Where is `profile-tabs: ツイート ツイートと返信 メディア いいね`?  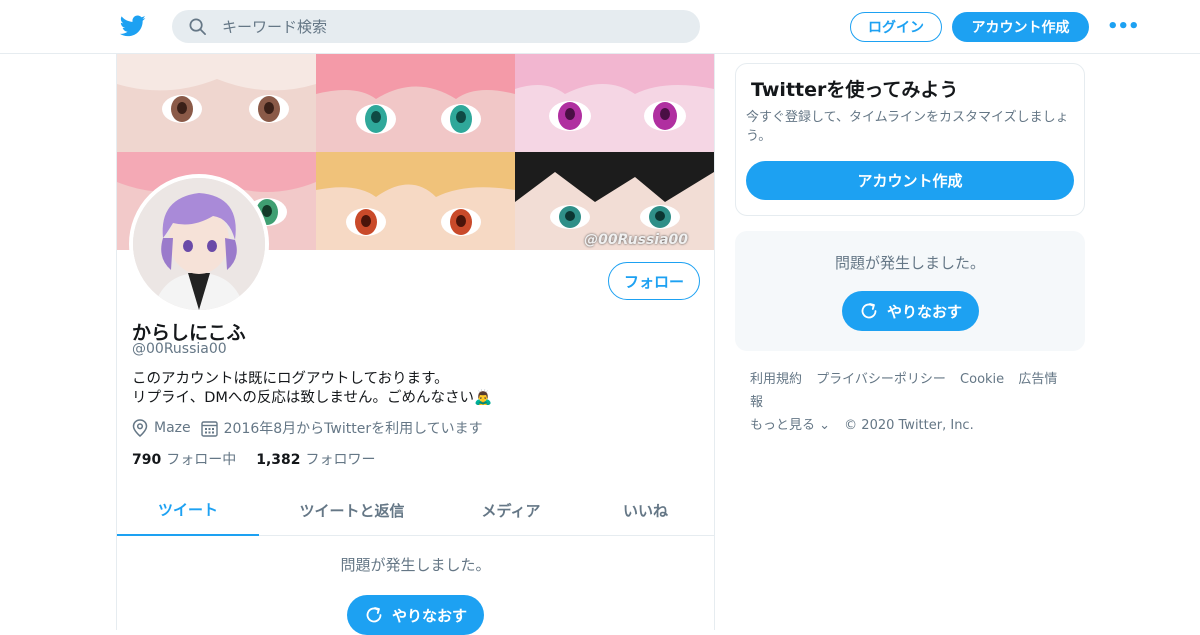
profile-tabs: ツイート ツイートと返信 メディア いいね is located at coordinates (415, 510).